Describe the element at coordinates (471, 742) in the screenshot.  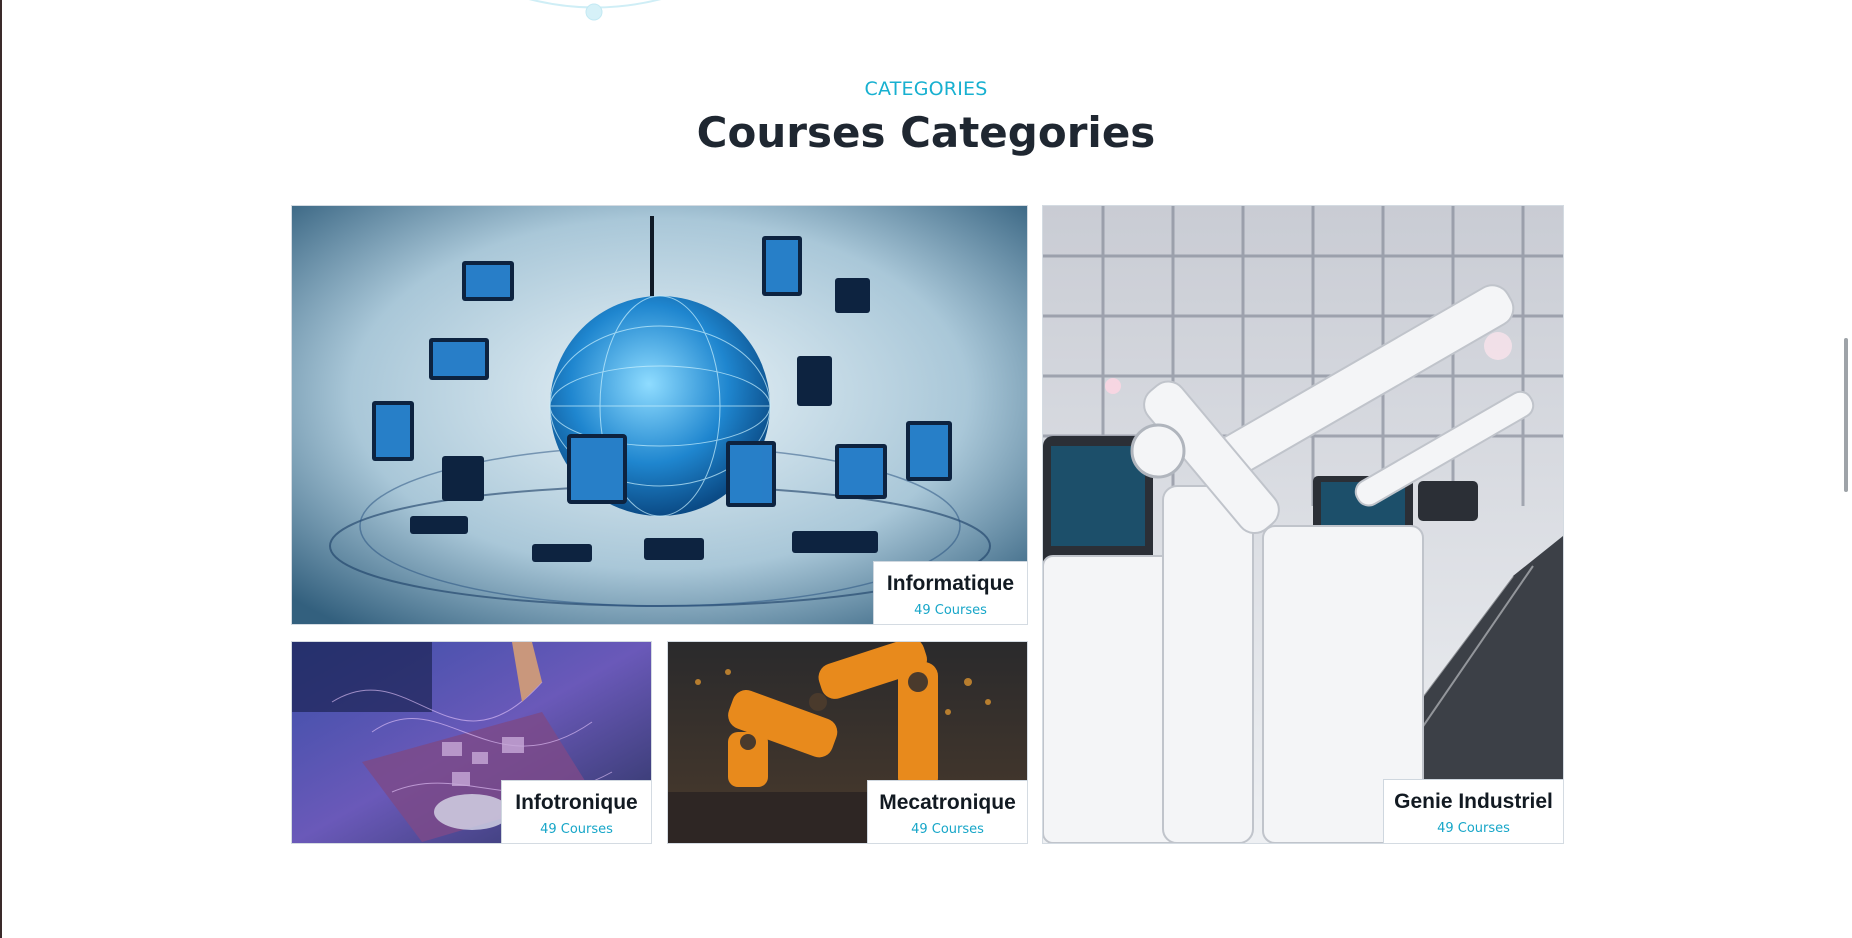
I see `category-card-infotronique: Infotronique 49 Courses` at that location.